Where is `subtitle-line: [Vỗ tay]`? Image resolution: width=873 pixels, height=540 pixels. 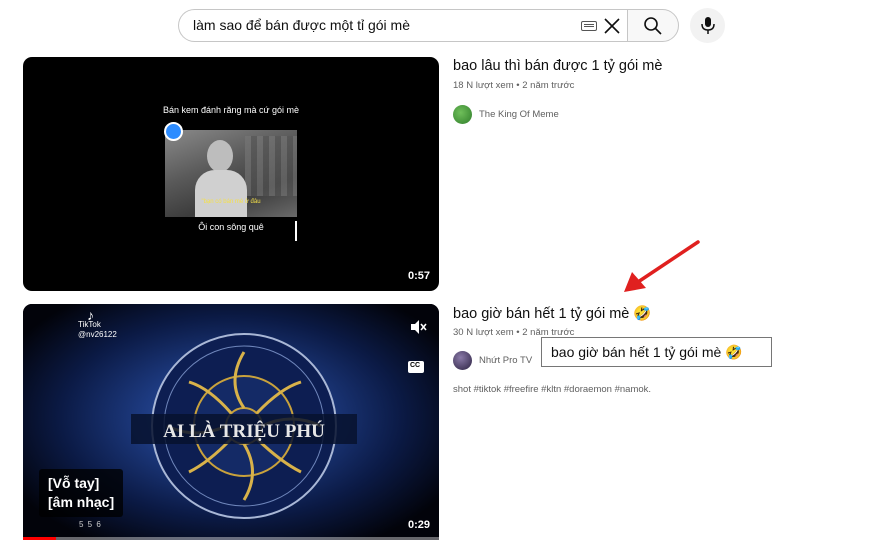 subtitle-line: [Vỗ tay] is located at coordinates (74, 483).